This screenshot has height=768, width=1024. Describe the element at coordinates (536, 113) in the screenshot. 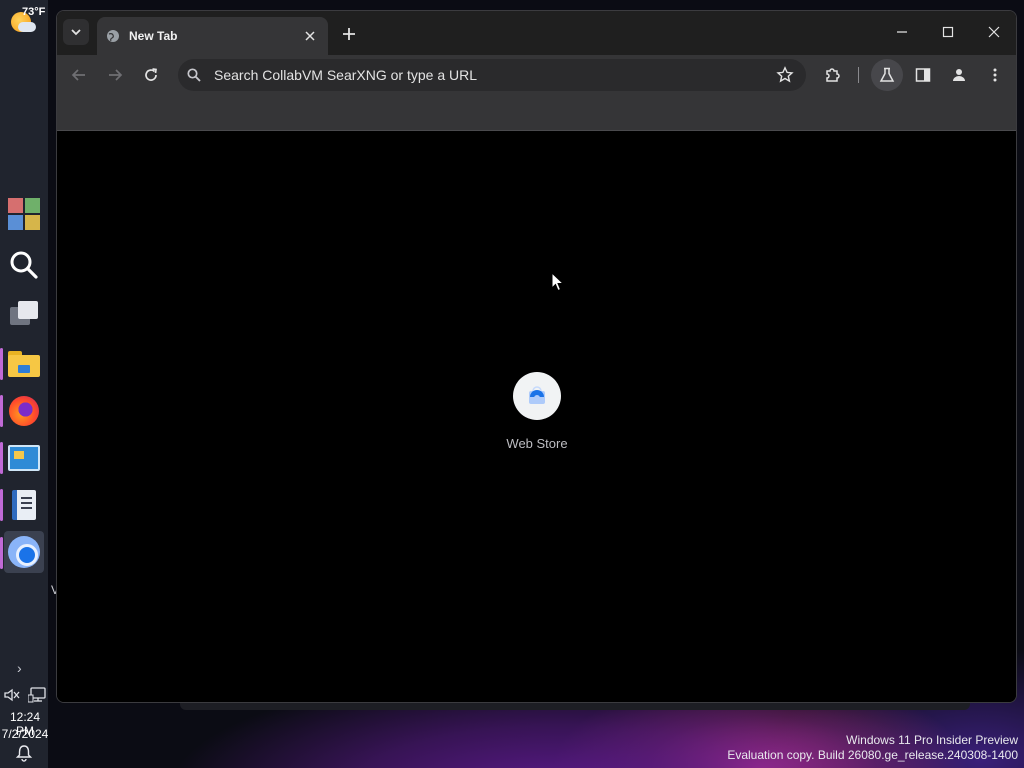

I see `bookmarks-bar` at that location.